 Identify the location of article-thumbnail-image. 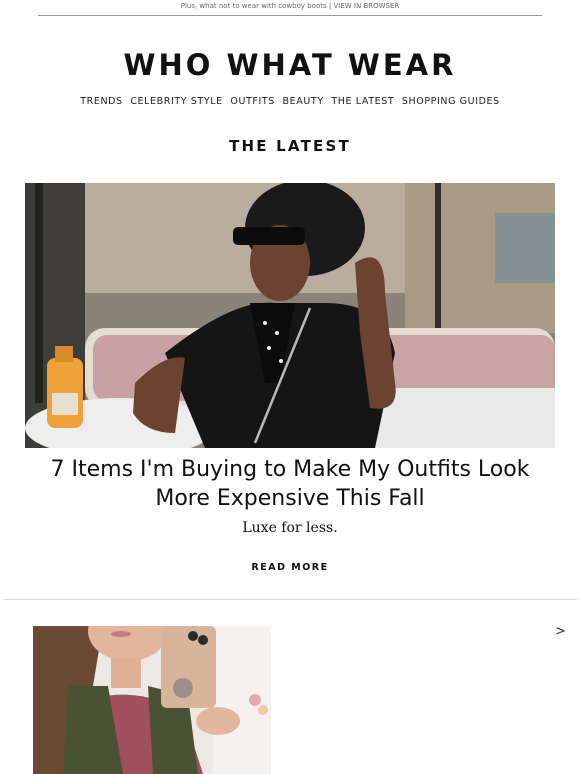
(152, 700).